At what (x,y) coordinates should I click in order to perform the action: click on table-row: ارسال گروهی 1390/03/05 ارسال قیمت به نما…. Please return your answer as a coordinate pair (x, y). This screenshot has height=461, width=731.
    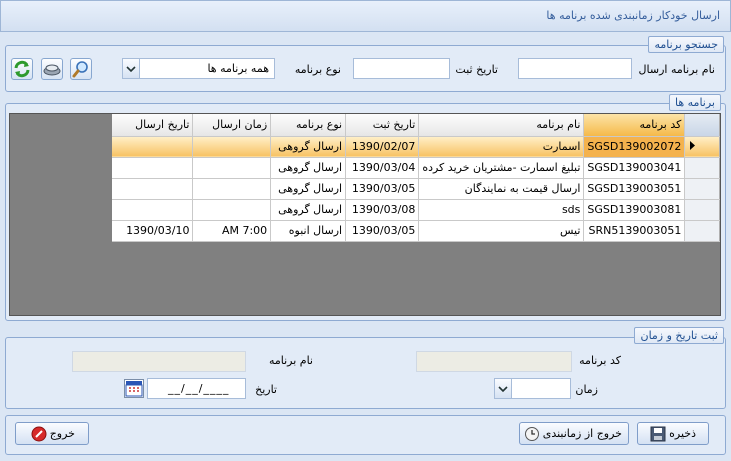
    Looking at the image, I should click on (416, 189).